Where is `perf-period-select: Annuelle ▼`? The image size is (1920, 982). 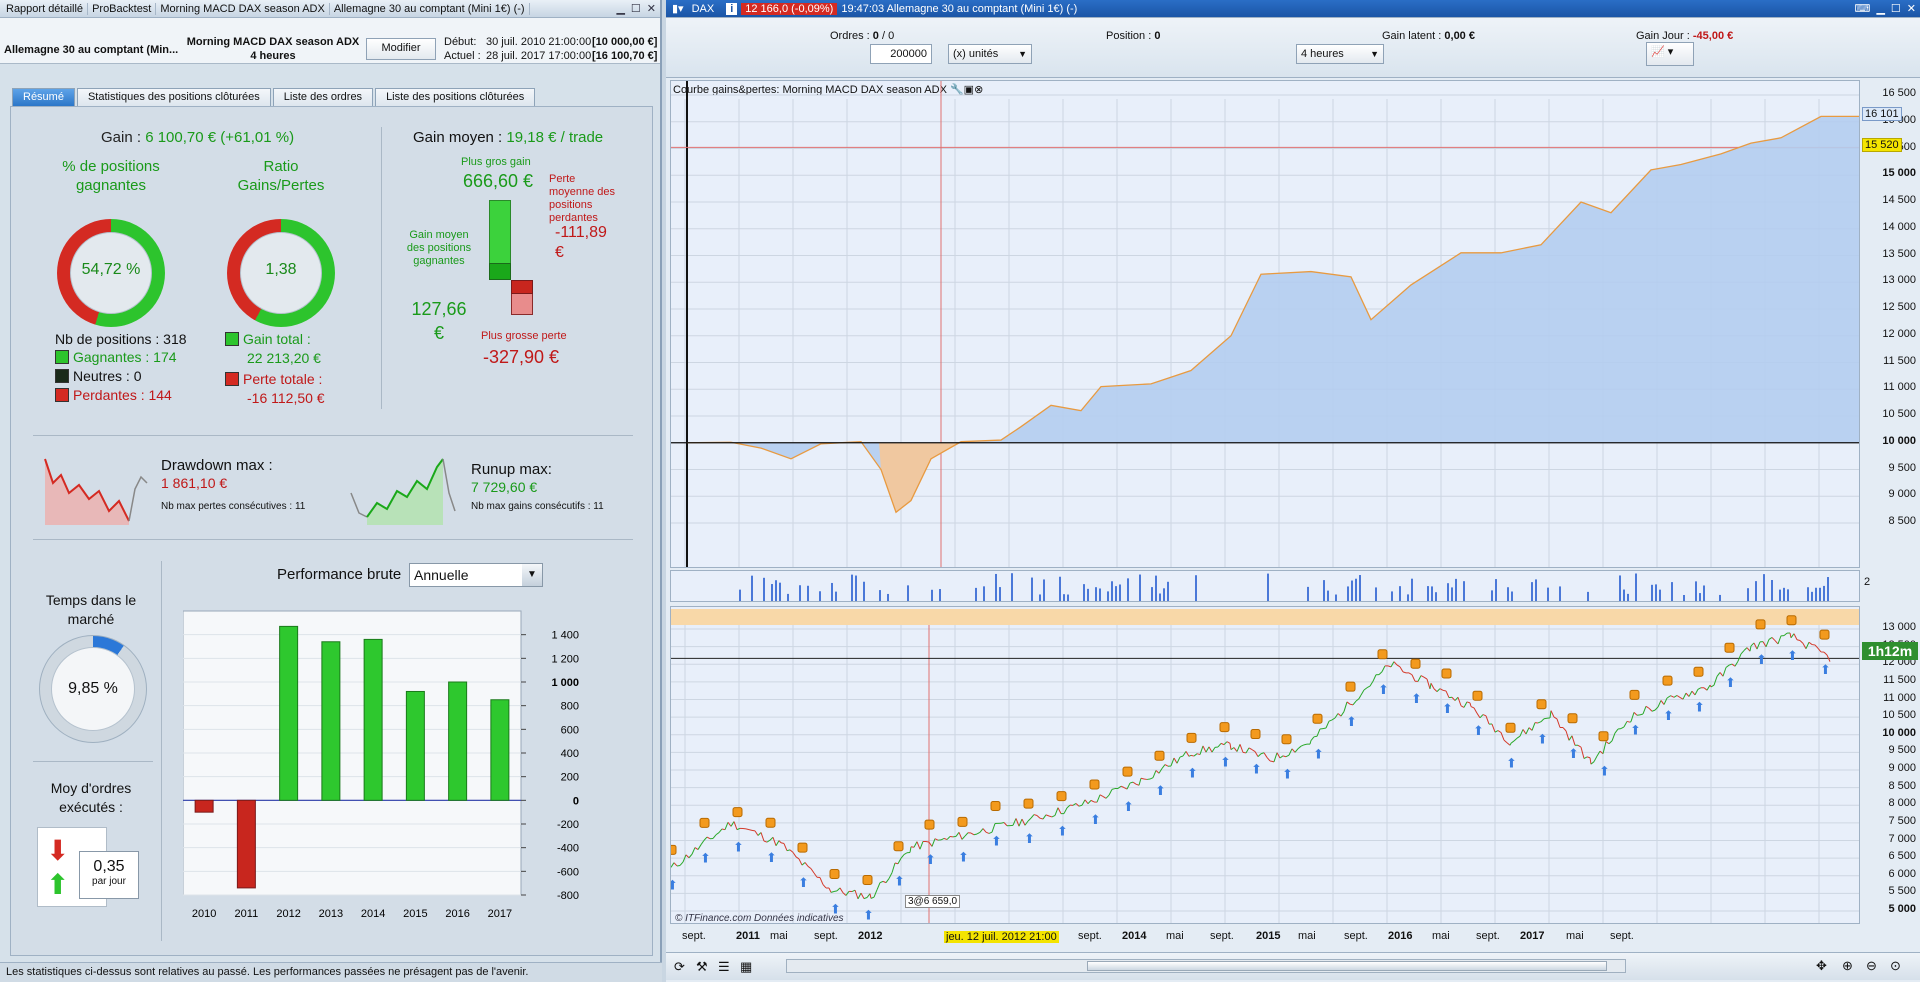 perf-period-select: Annuelle ▼ is located at coordinates (476, 575).